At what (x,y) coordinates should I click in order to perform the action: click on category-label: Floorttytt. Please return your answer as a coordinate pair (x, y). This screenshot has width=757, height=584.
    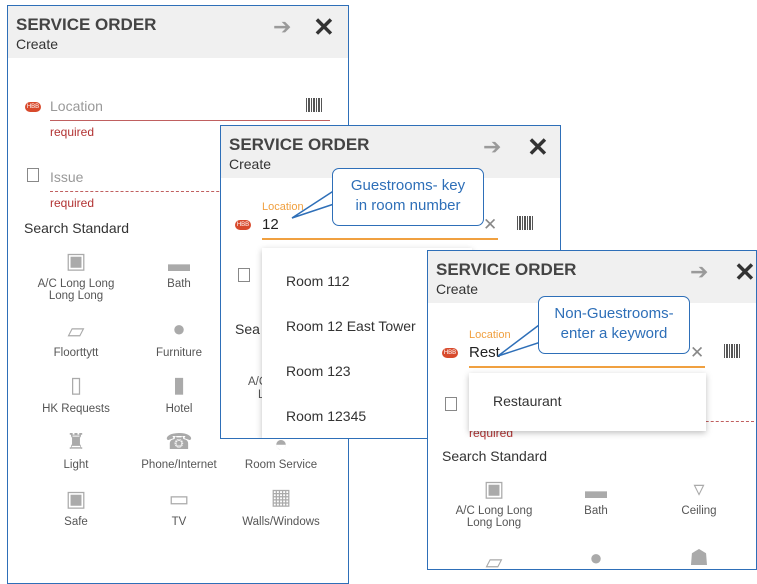
    Looking at the image, I should click on (76, 353).